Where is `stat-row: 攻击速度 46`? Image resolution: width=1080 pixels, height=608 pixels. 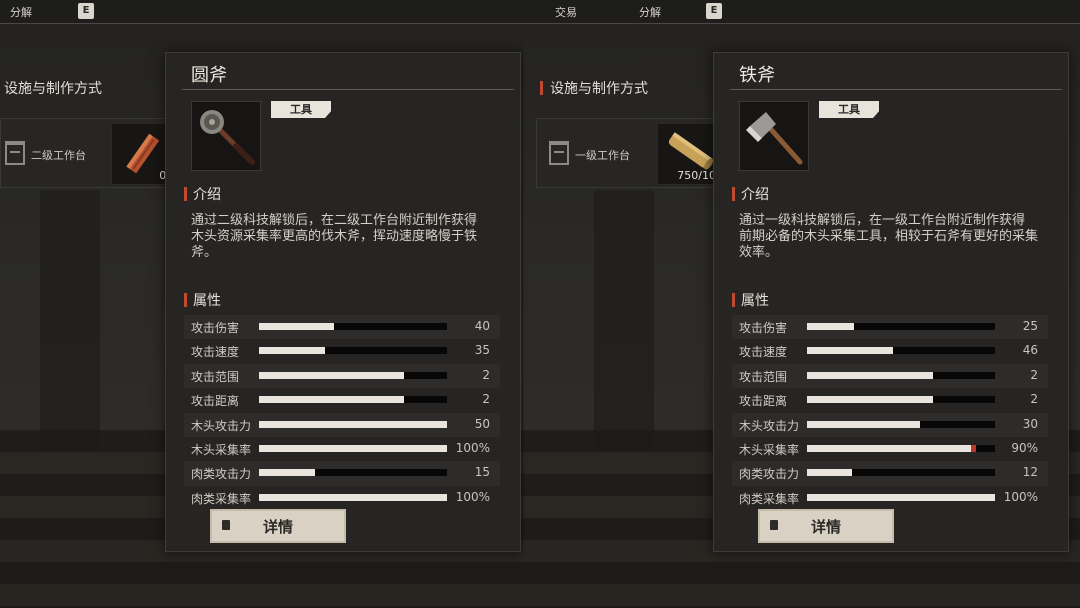
stat-row: 攻击速度 46 is located at coordinates (890, 351).